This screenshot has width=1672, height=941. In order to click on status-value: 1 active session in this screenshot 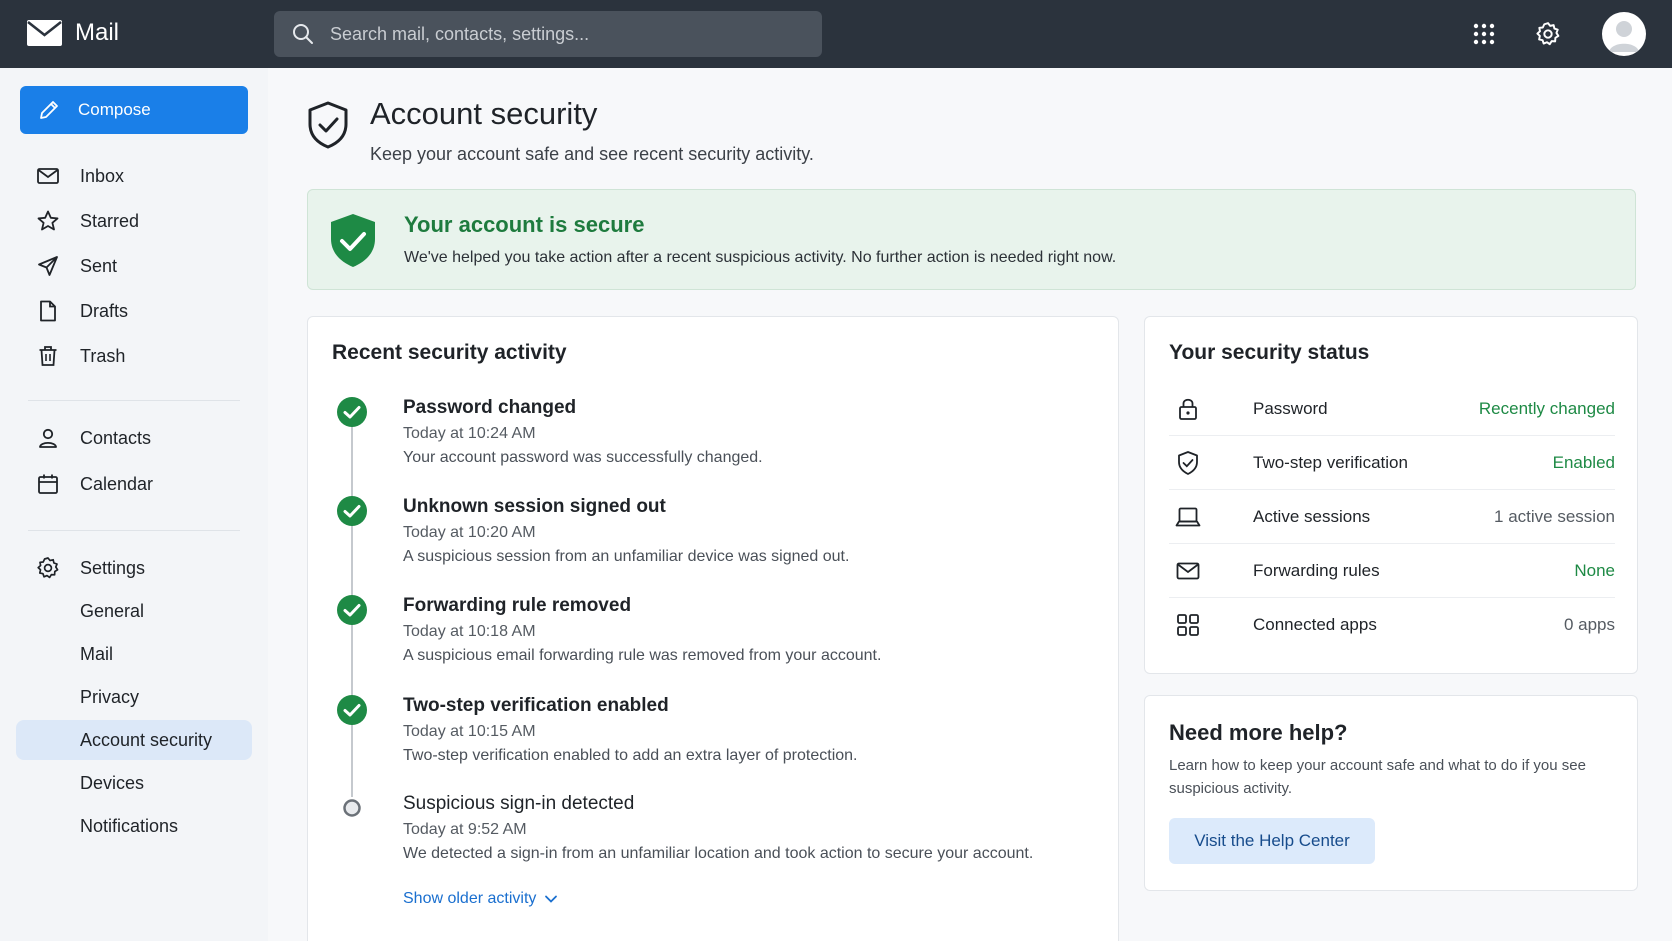, I will do `click(1554, 516)`.